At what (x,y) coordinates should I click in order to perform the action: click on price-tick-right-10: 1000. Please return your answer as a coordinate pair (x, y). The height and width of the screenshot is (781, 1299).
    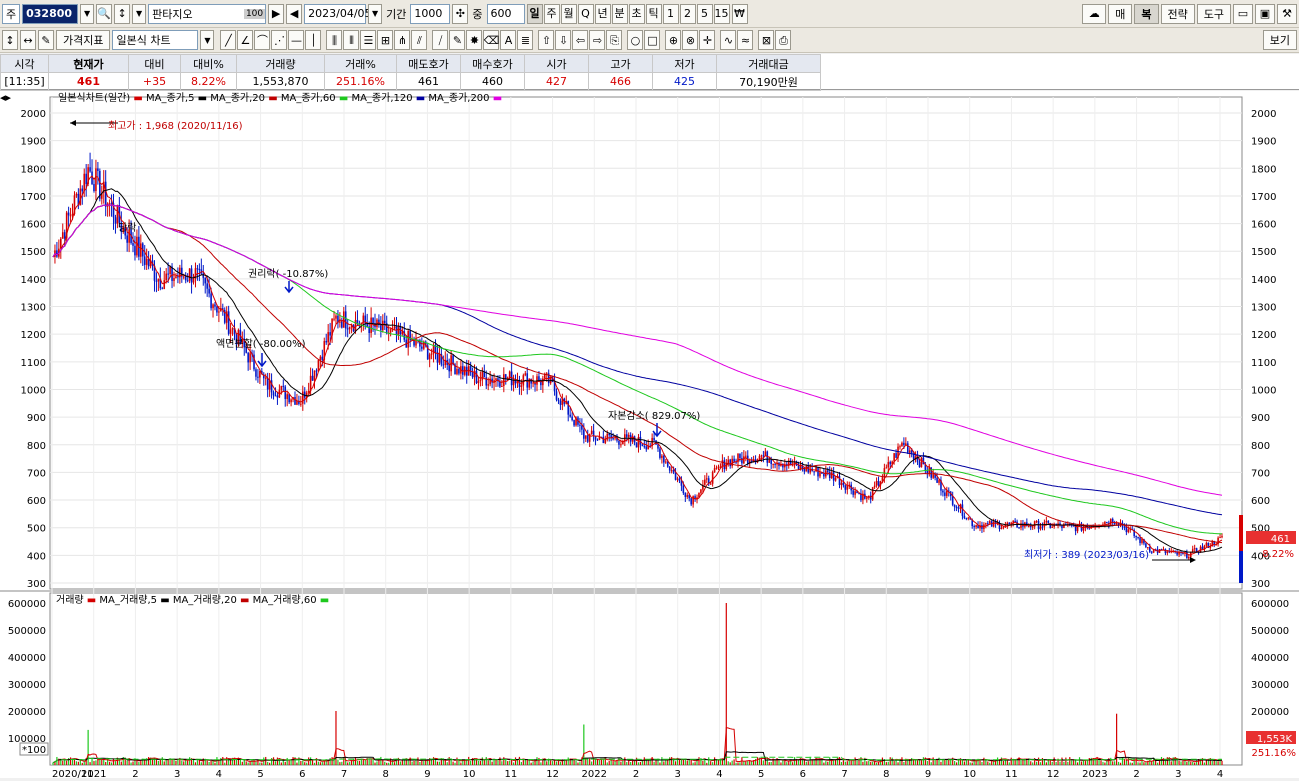
    Looking at the image, I should click on (1263, 390).